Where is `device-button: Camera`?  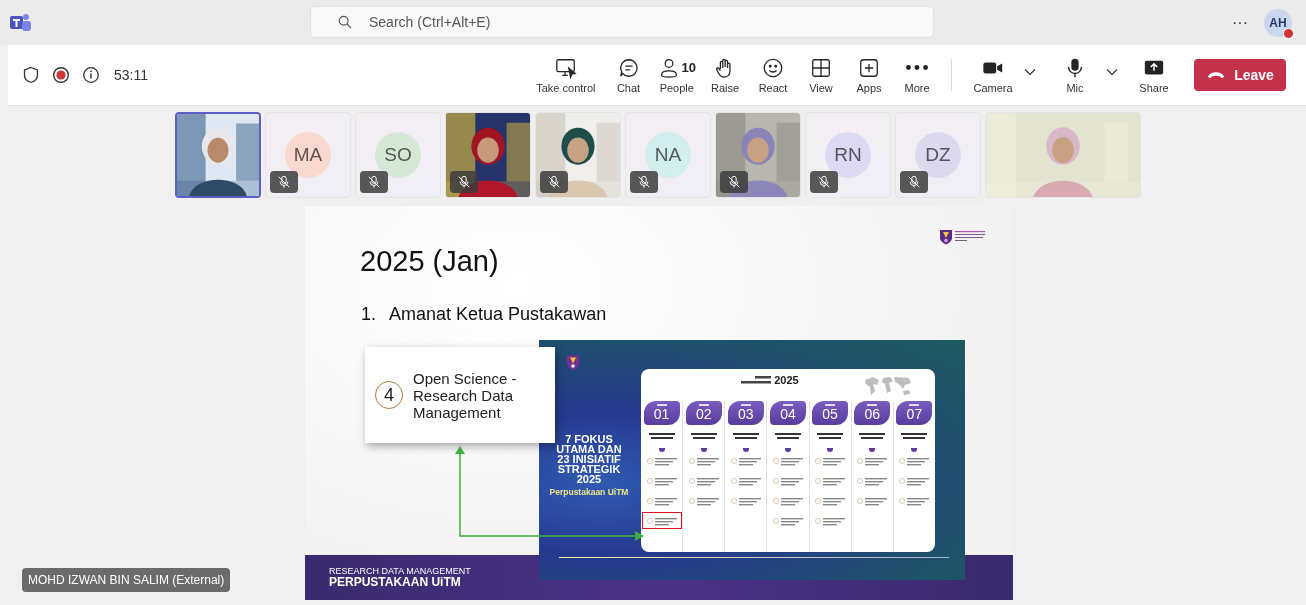 device-button: Camera is located at coordinates (993, 75).